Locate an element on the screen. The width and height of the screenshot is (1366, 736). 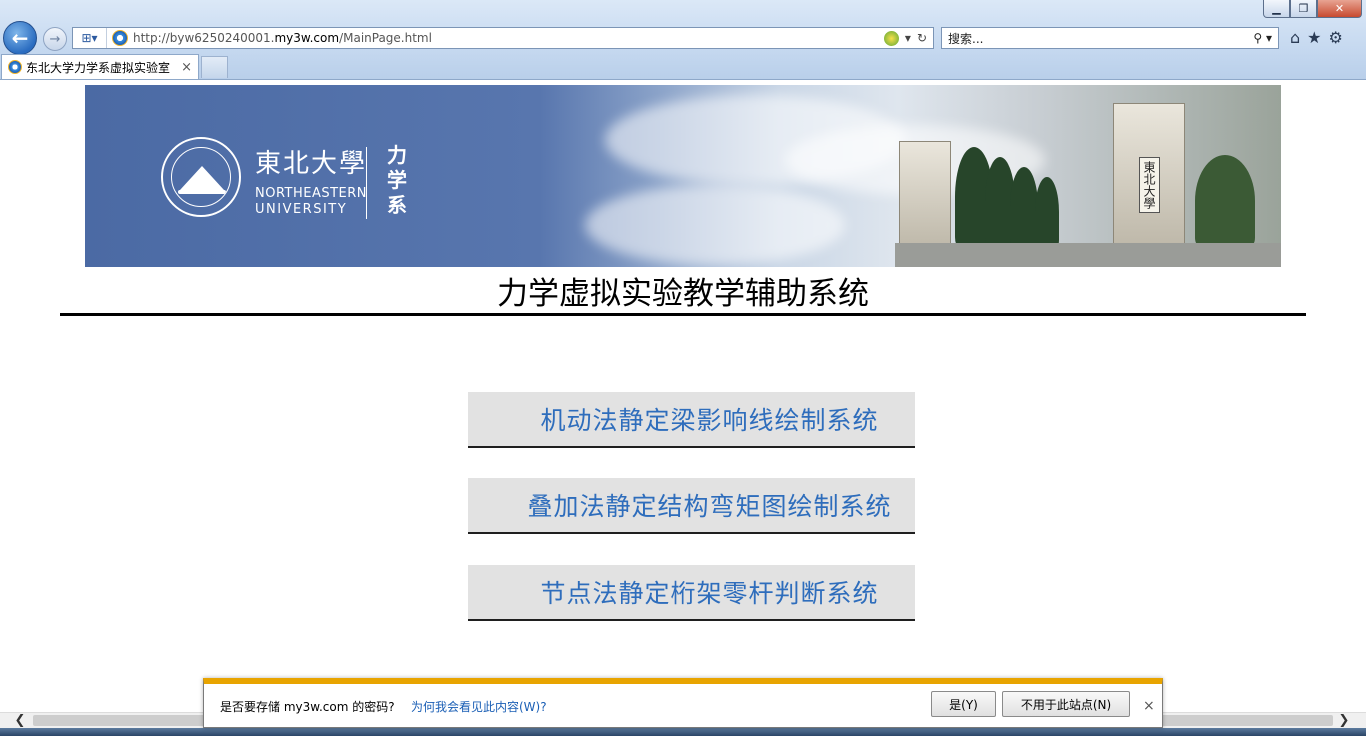
search-input: 搜索... ⚲ ▾ is located at coordinates (1110, 38).